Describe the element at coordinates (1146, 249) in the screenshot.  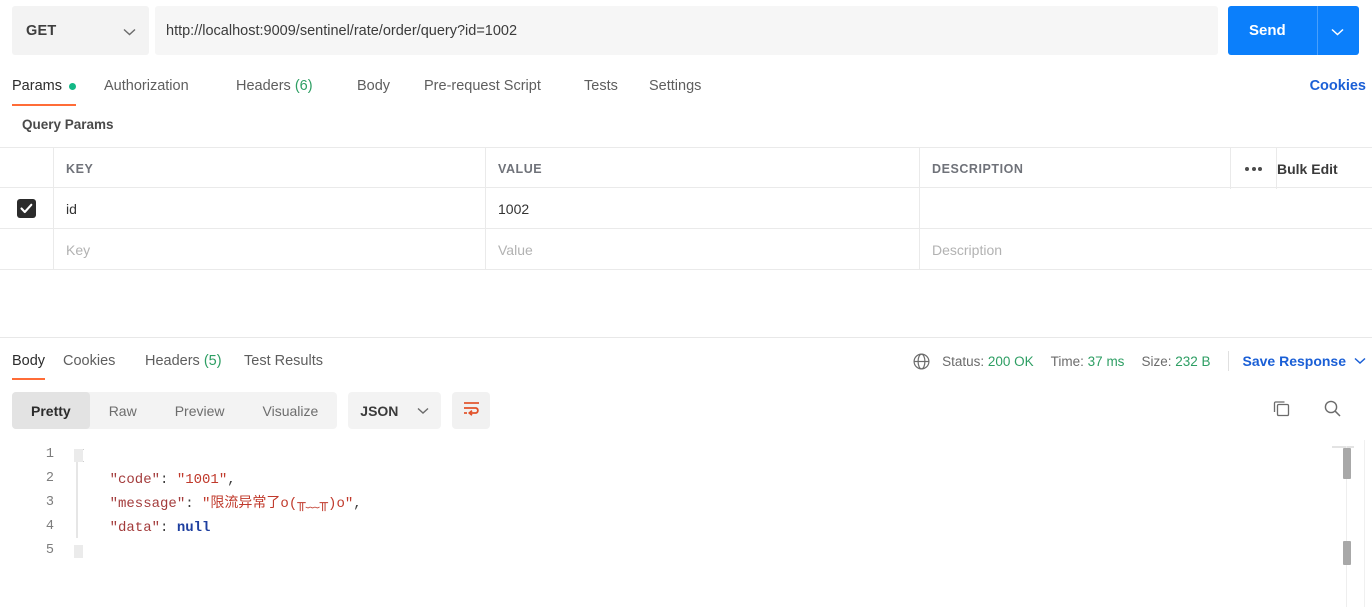
I see `new-row-description-input: Description` at that location.